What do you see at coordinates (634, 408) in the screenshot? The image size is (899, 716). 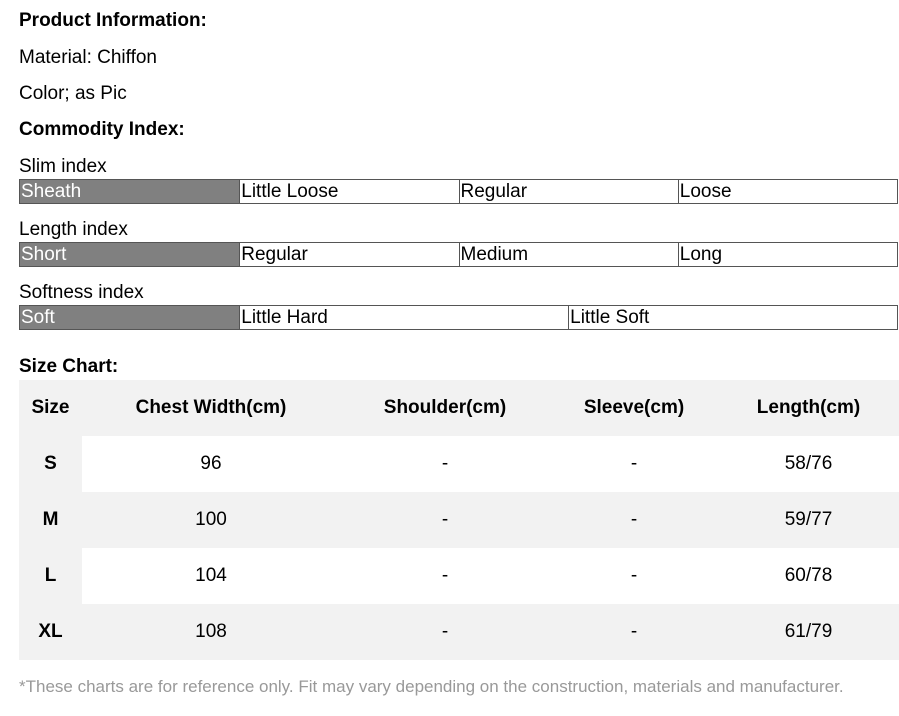 I see `column-header-sleeve: Sleeve(cm)` at bounding box center [634, 408].